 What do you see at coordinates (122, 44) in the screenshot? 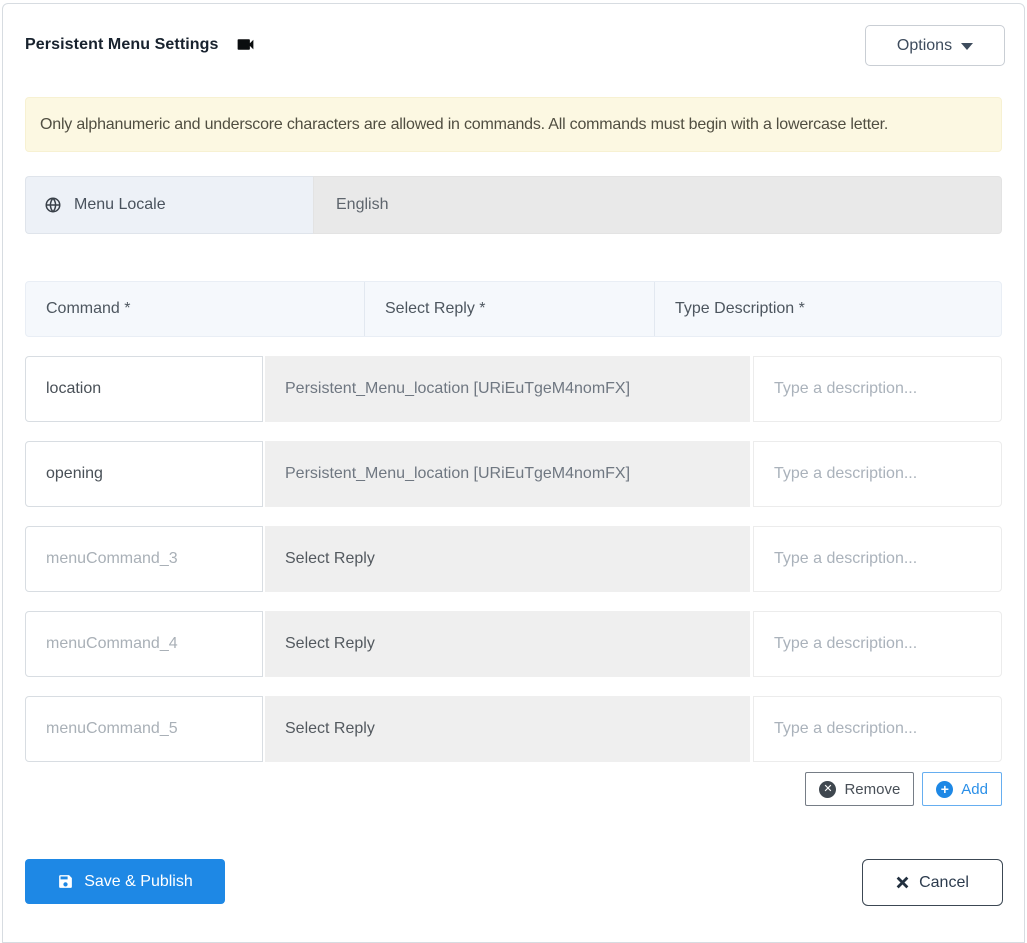
I see `page-title: Persistent Menu Settings` at bounding box center [122, 44].